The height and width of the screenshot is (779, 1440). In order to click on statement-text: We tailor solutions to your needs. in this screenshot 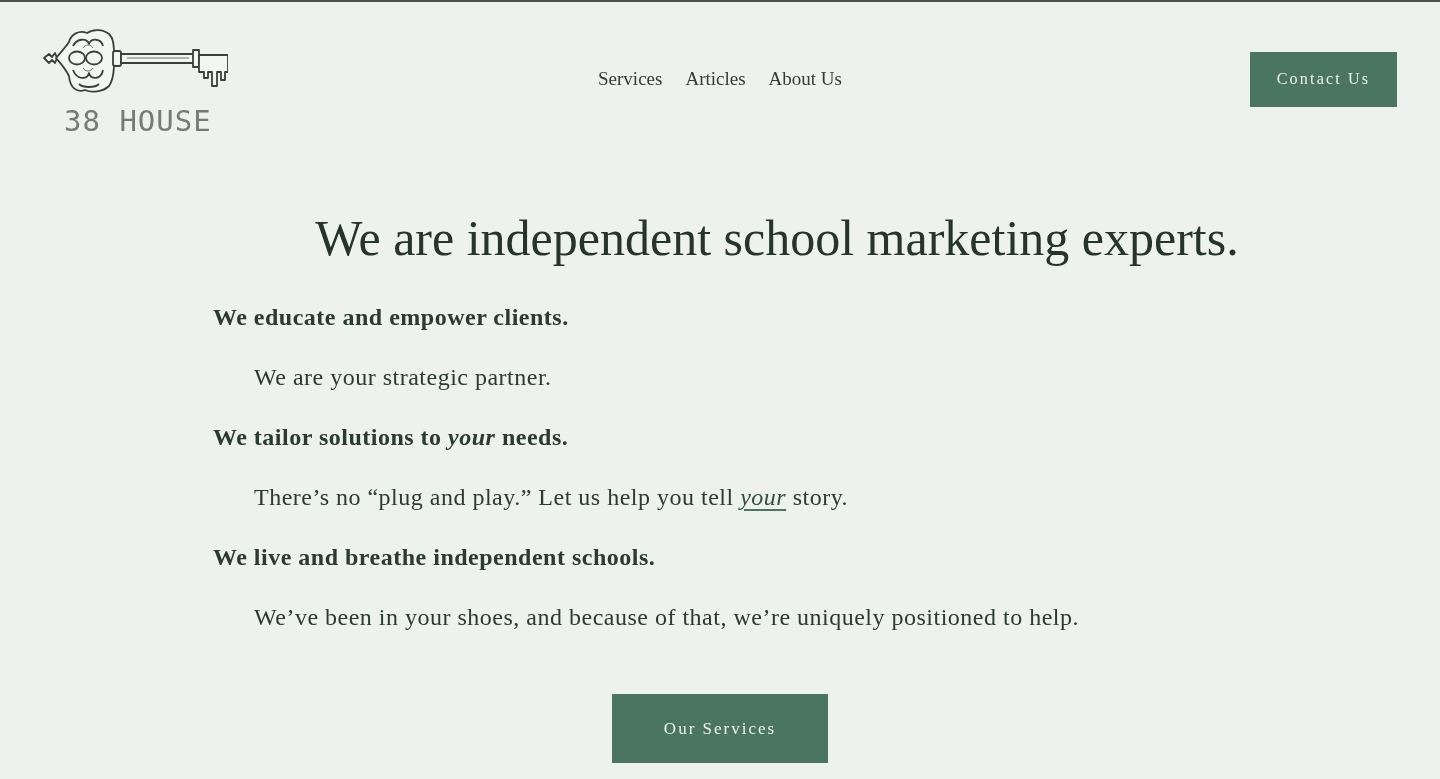, I will do `click(391, 437)`.